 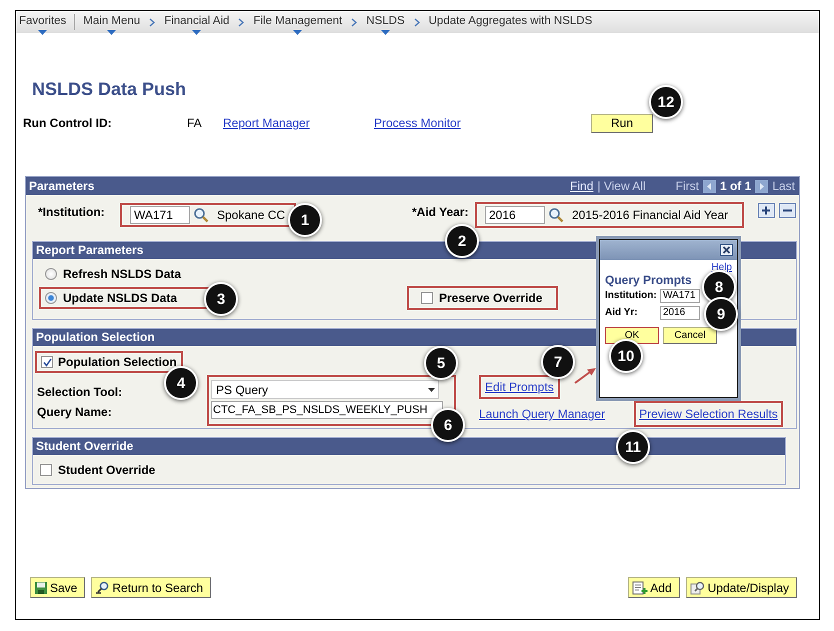 What do you see at coordinates (74, 412) in the screenshot?
I see `field-label: Query Name:` at bounding box center [74, 412].